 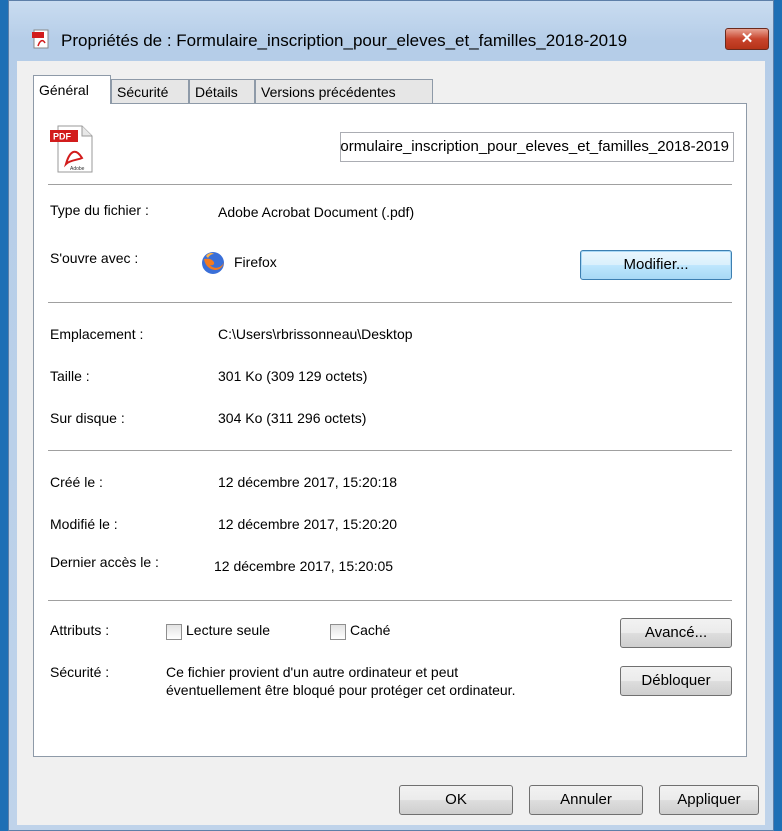 I want to click on ok-button: OK, so click(x=456, y=800).